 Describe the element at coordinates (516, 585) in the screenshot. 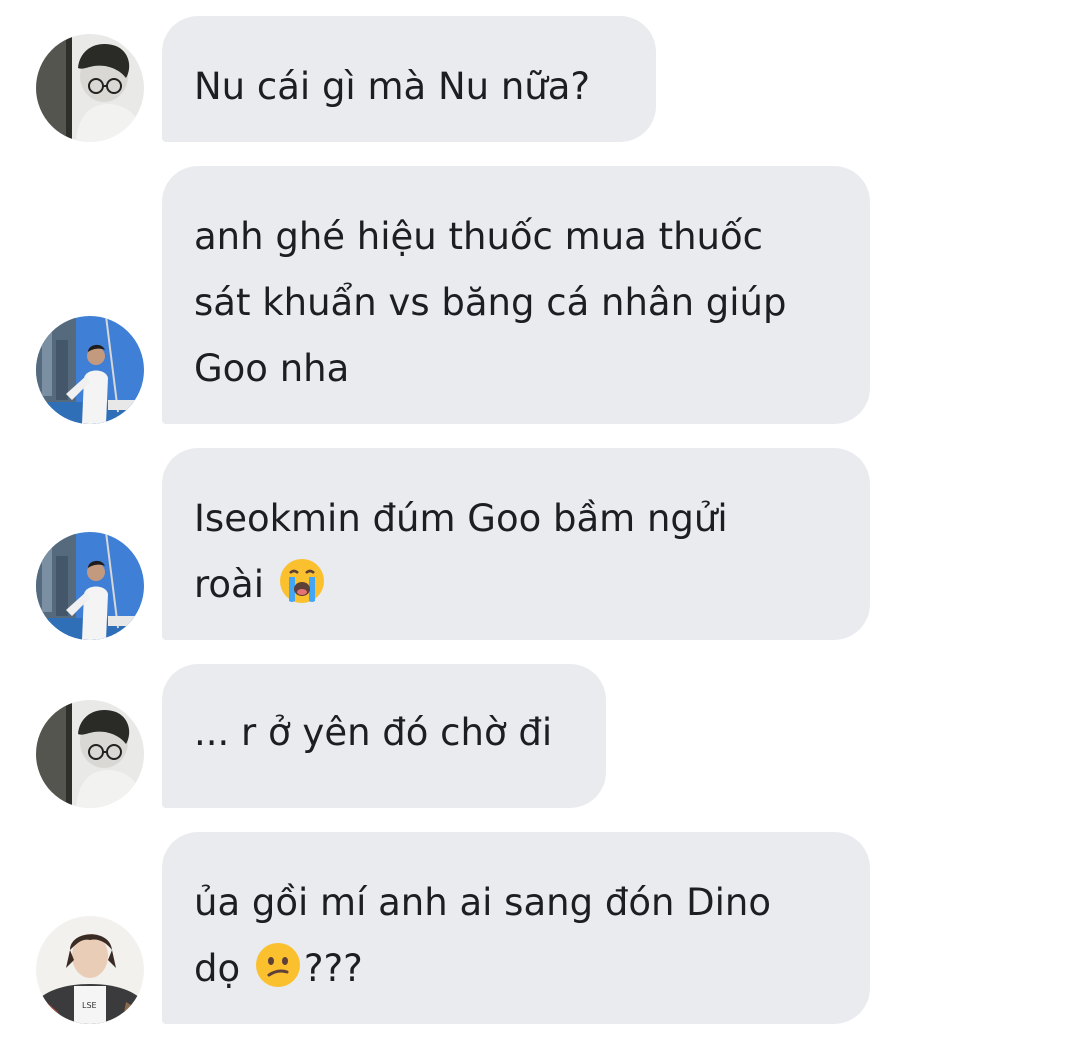

I see `message-text-last-line: roài` at that location.